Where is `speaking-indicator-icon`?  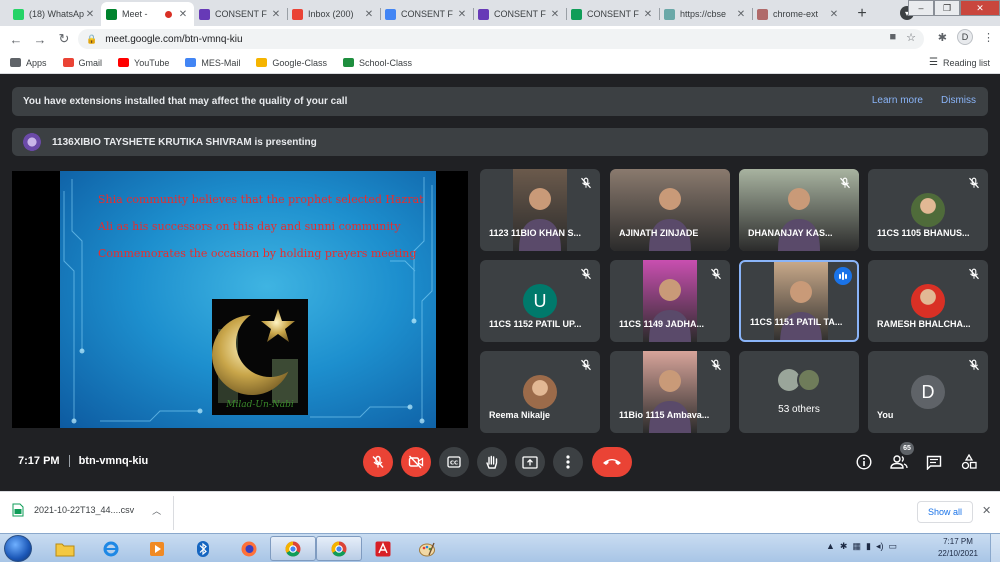 speaking-indicator-icon is located at coordinates (843, 276).